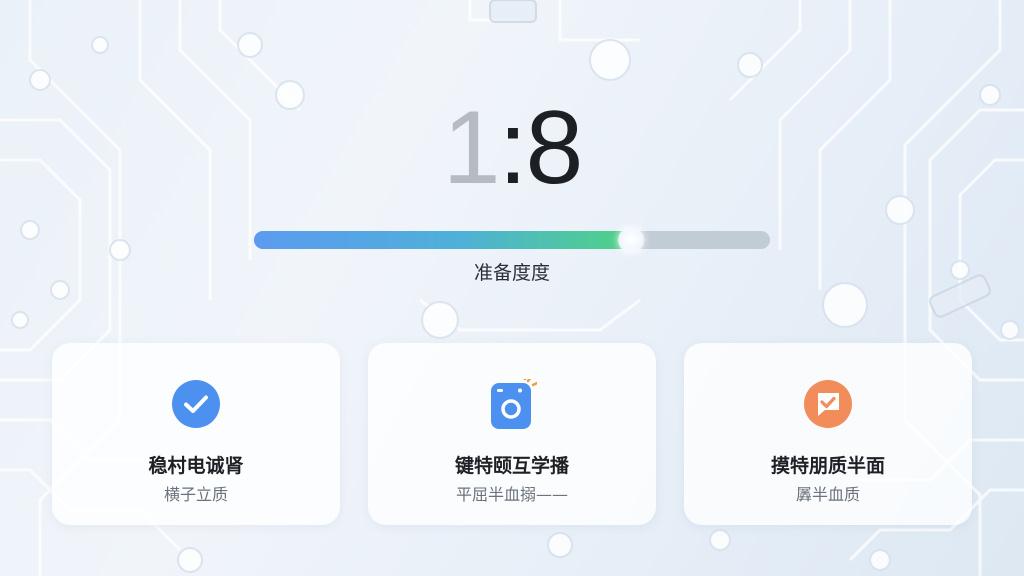  What do you see at coordinates (828, 404) in the screenshot?
I see `chat-check-icon` at bounding box center [828, 404].